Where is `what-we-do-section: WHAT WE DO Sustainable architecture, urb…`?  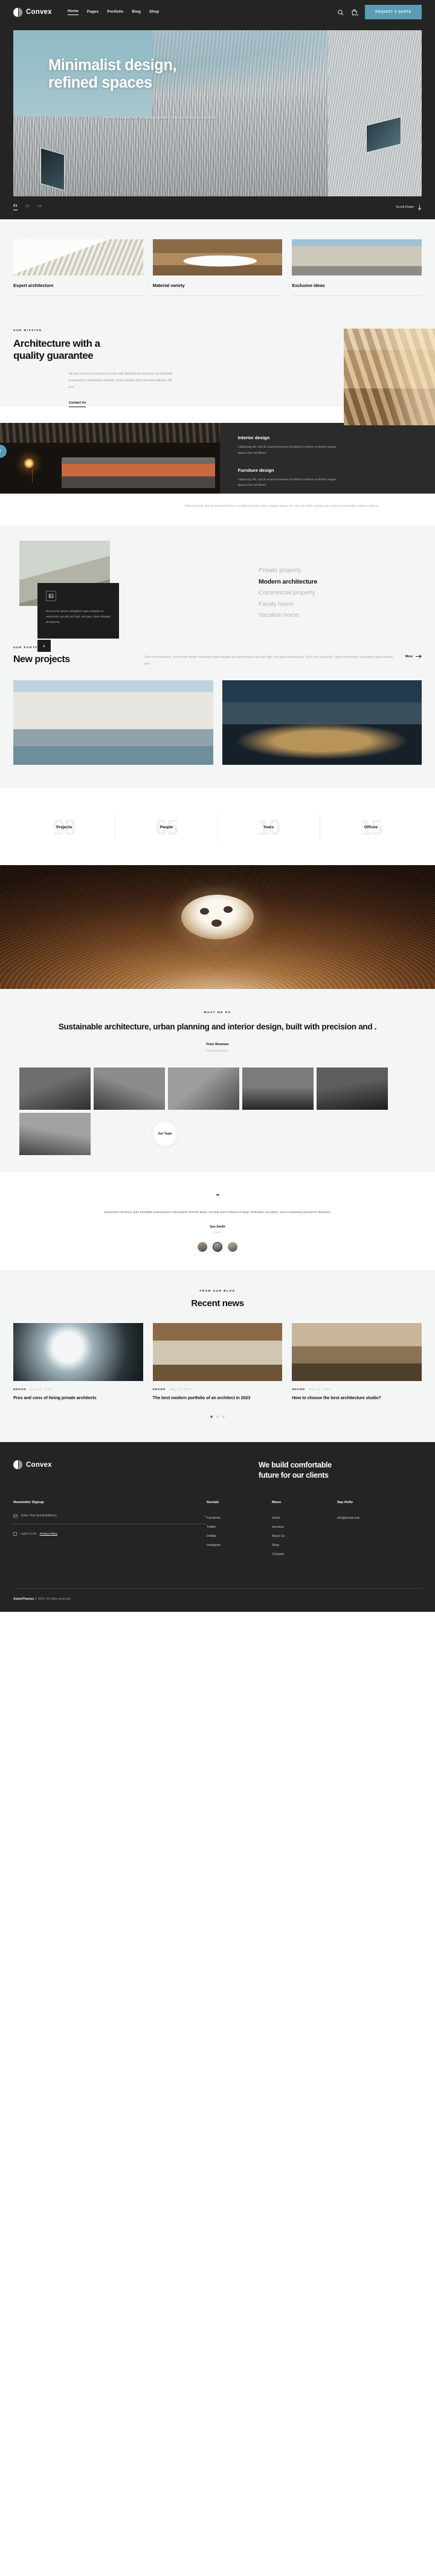 what-we-do-section: WHAT WE DO Sustainable architecture, urb… is located at coordinates (217, 1080).